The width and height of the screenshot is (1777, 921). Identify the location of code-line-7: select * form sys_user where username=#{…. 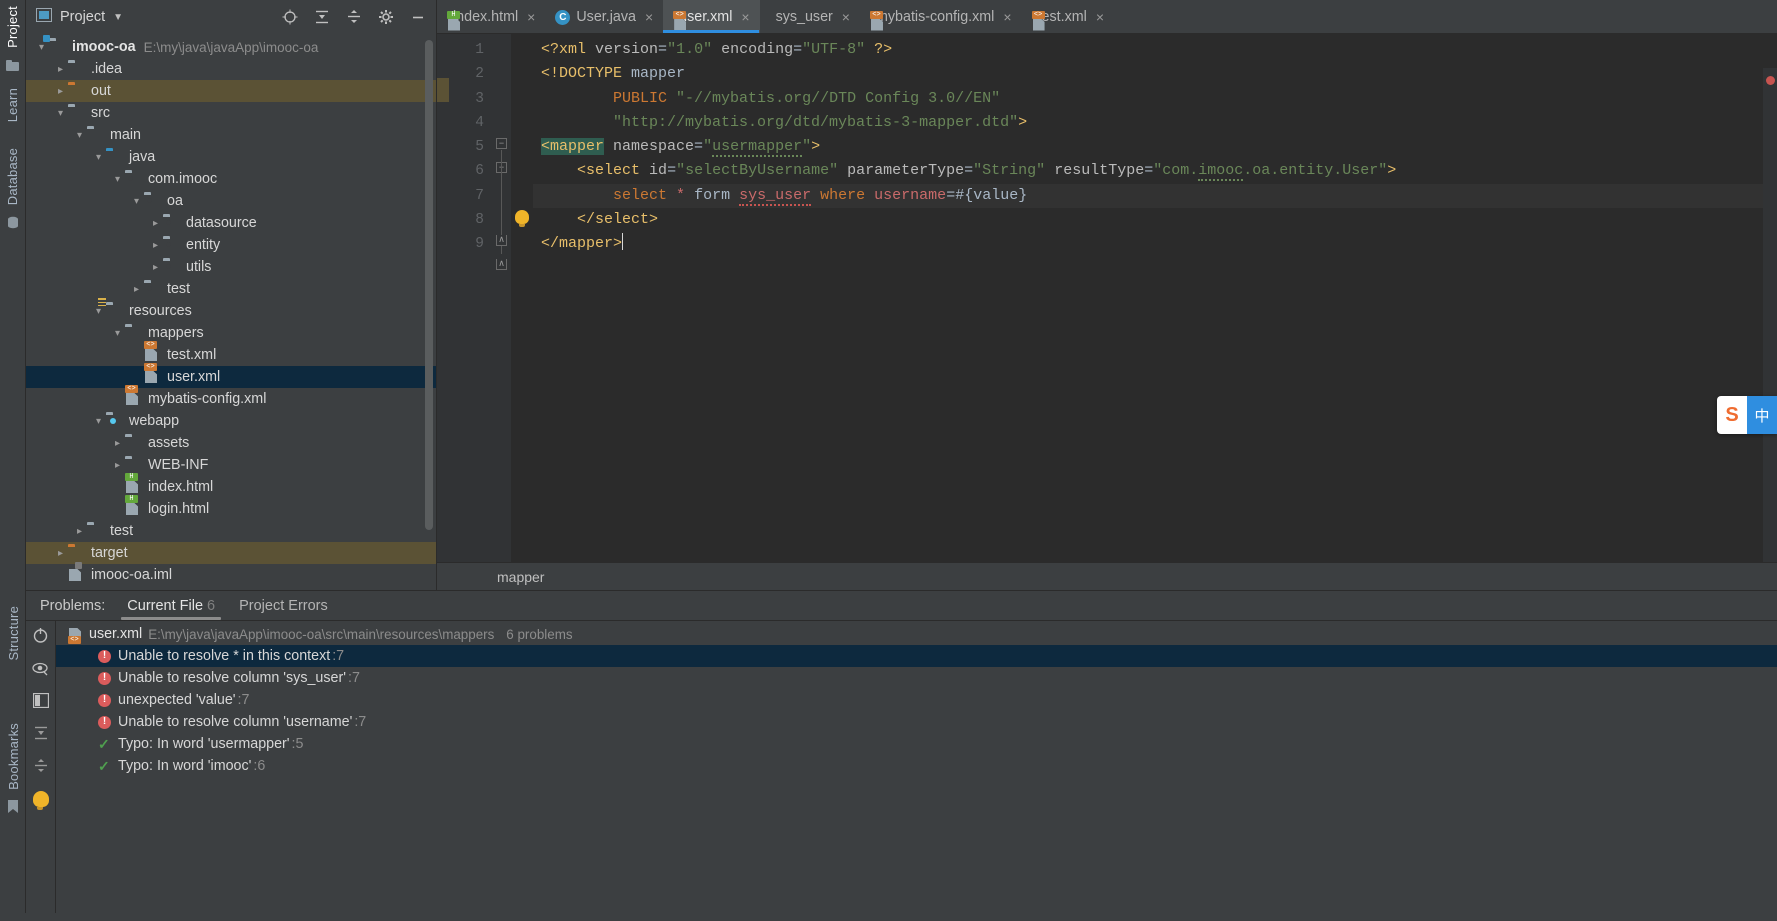
(1155, 196).